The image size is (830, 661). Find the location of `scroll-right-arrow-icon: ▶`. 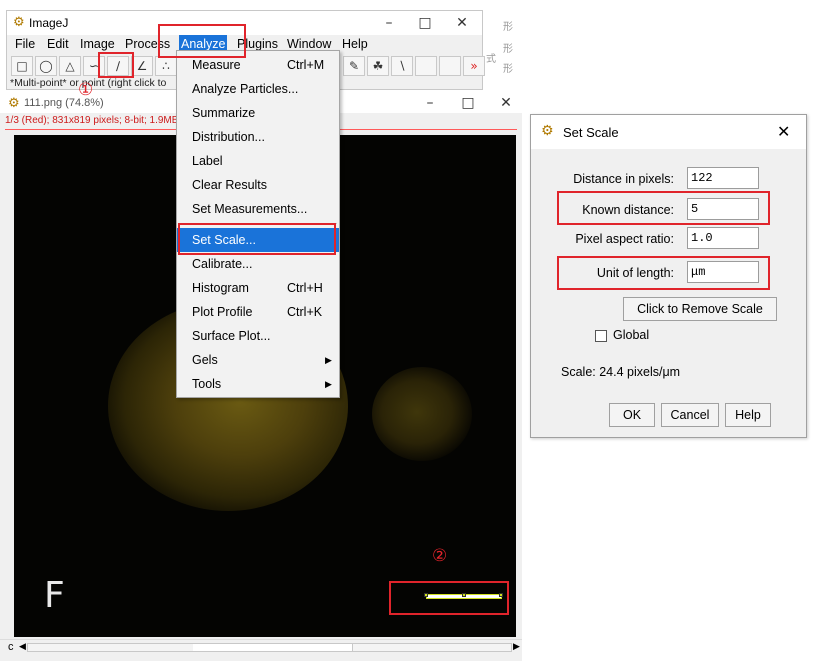

scroll-right-arrow-icon: ▶ is located at coordinates (516, 646).